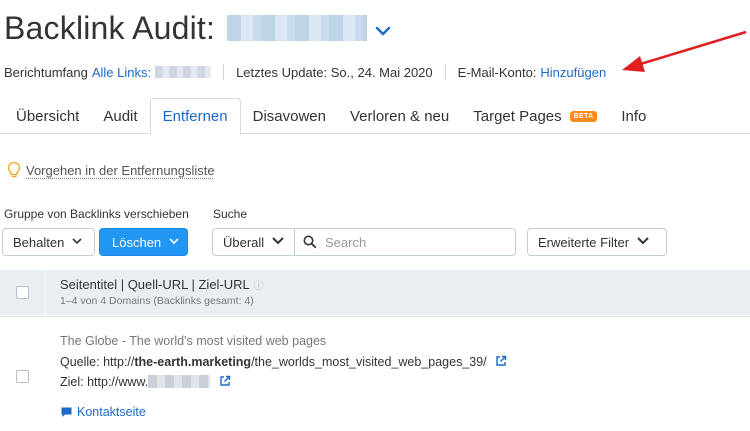  Describe the element at coordinates (684, 51) in the screenshot. I see `annotation-arrow` at that location.